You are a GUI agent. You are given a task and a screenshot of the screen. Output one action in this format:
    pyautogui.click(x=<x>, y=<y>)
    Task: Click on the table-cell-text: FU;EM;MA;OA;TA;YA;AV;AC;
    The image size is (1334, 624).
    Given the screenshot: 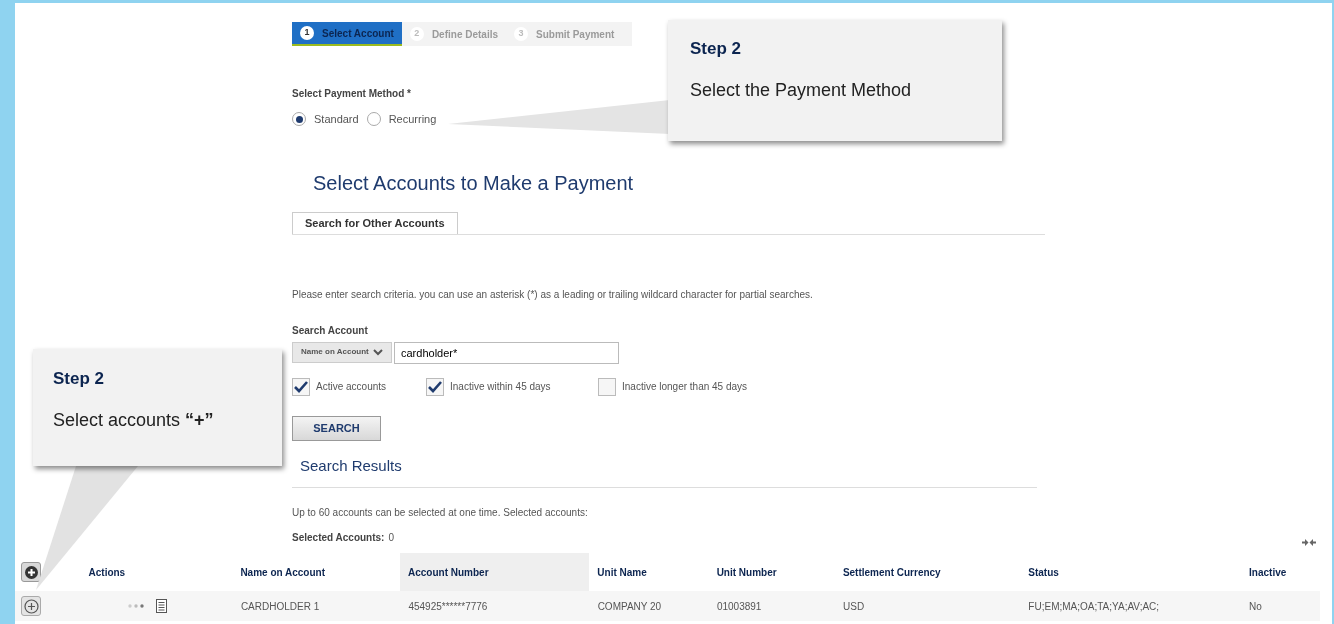 What is the action you would take?
    pyautogui.click(x=1094, y=606)
    